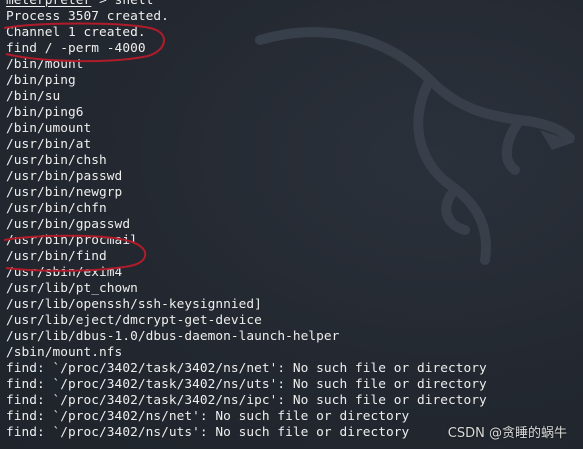  What do you see at coordinates (72, 288) in the screenshot?
I see `output-line: /usr/lib/pt_chown` at bounding box center [72, 288].